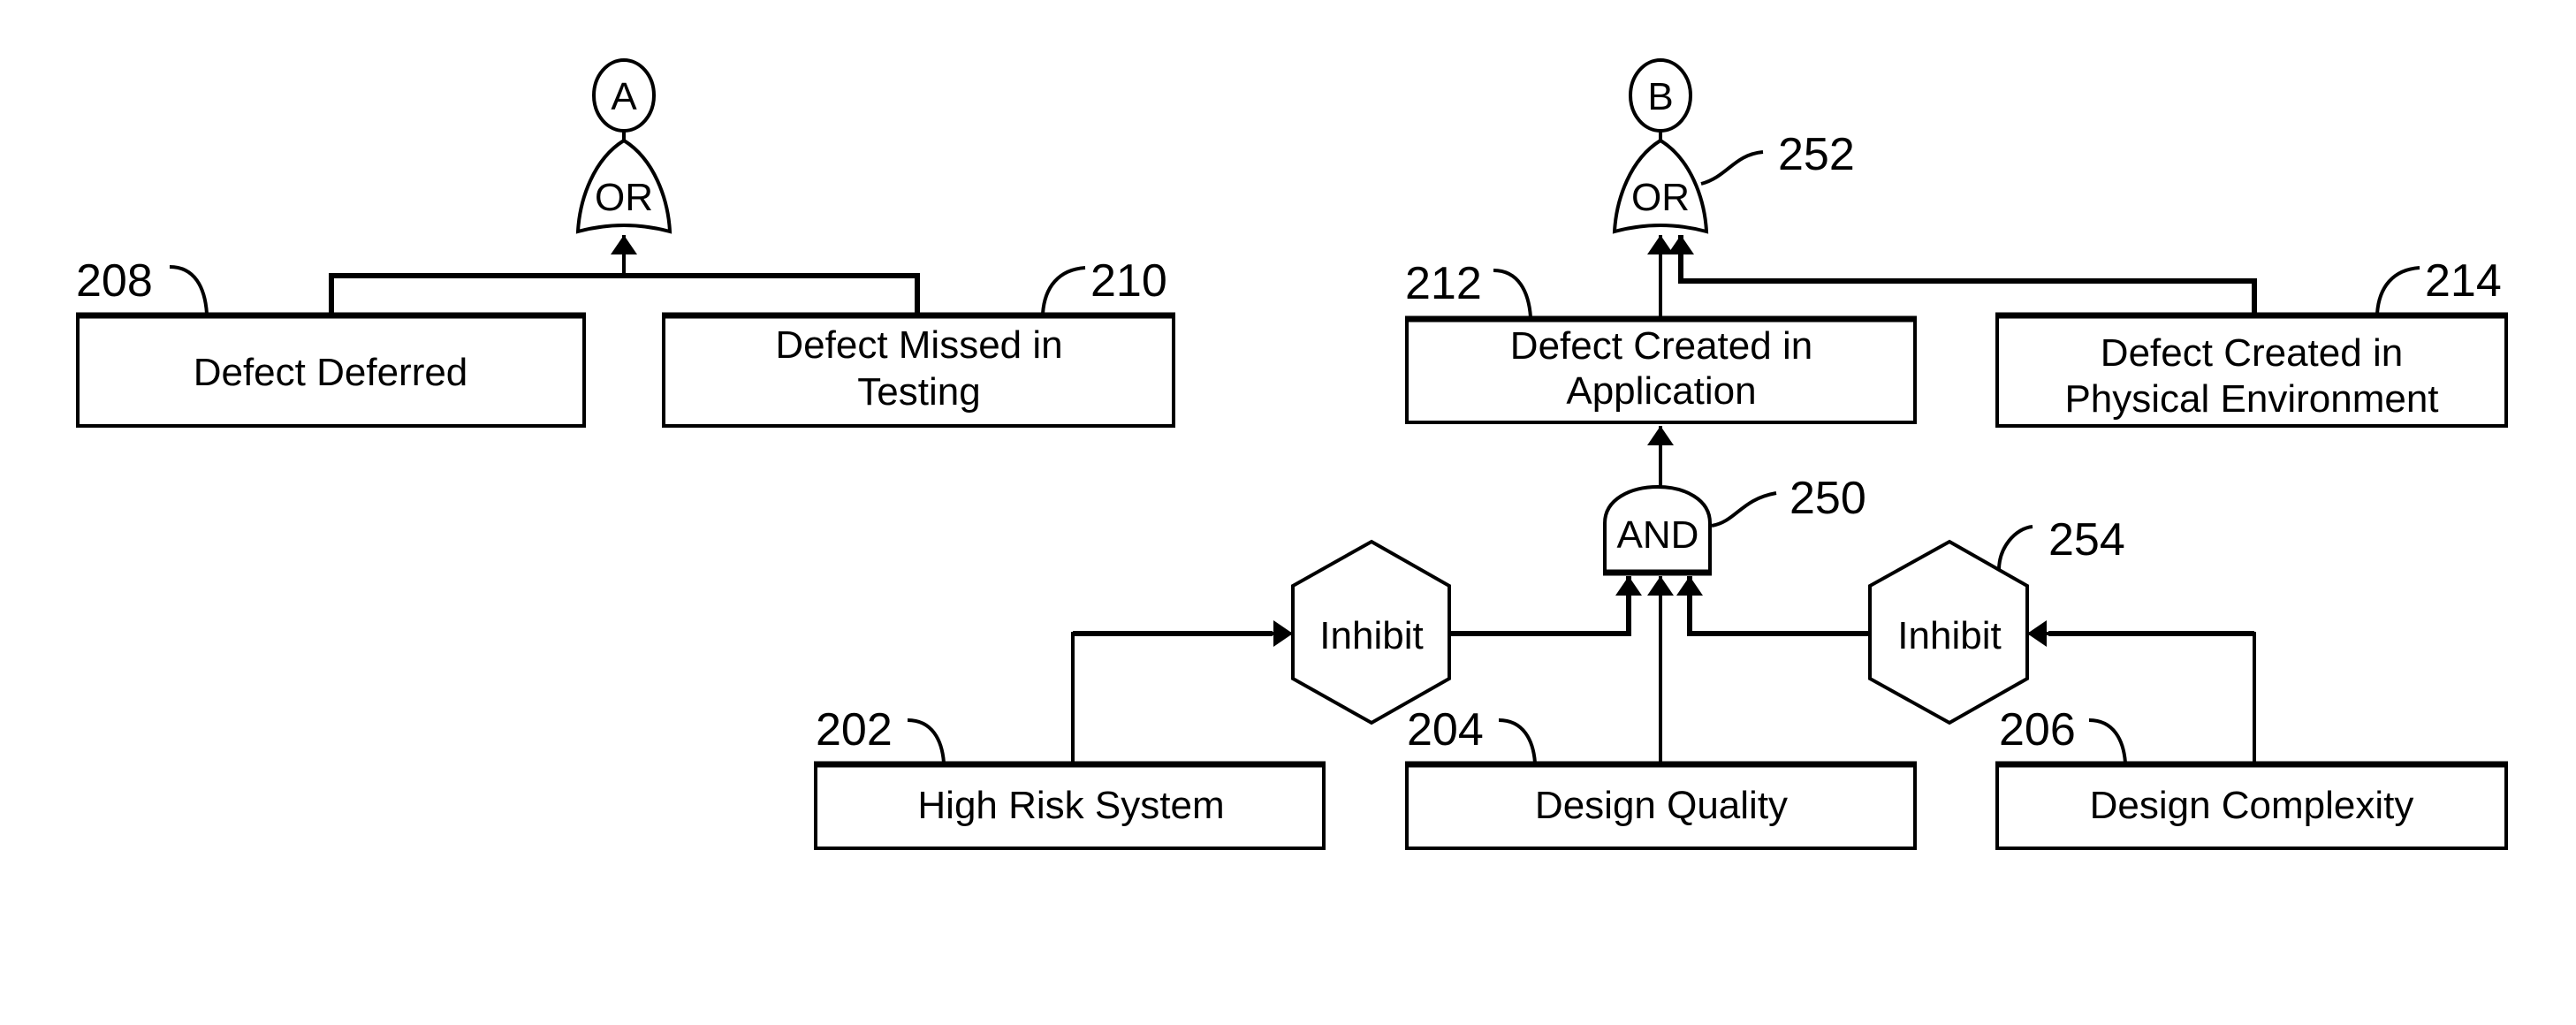 The height and width of the screenshot is (1025, 2576). Describe the element at coordinates (855, 729) in the screenshot. I see `ref-202-label: 202` at that location.